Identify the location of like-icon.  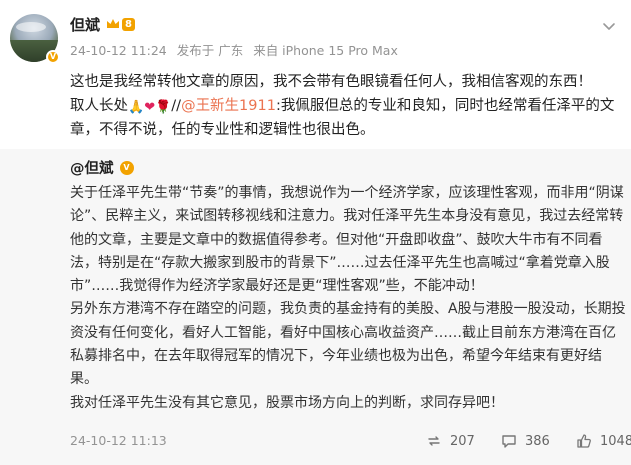
(584, 441).